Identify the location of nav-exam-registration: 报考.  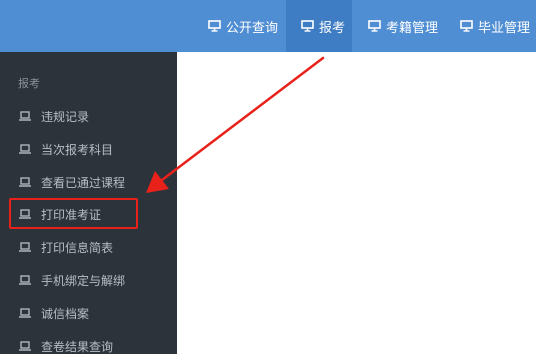
(319, 26).